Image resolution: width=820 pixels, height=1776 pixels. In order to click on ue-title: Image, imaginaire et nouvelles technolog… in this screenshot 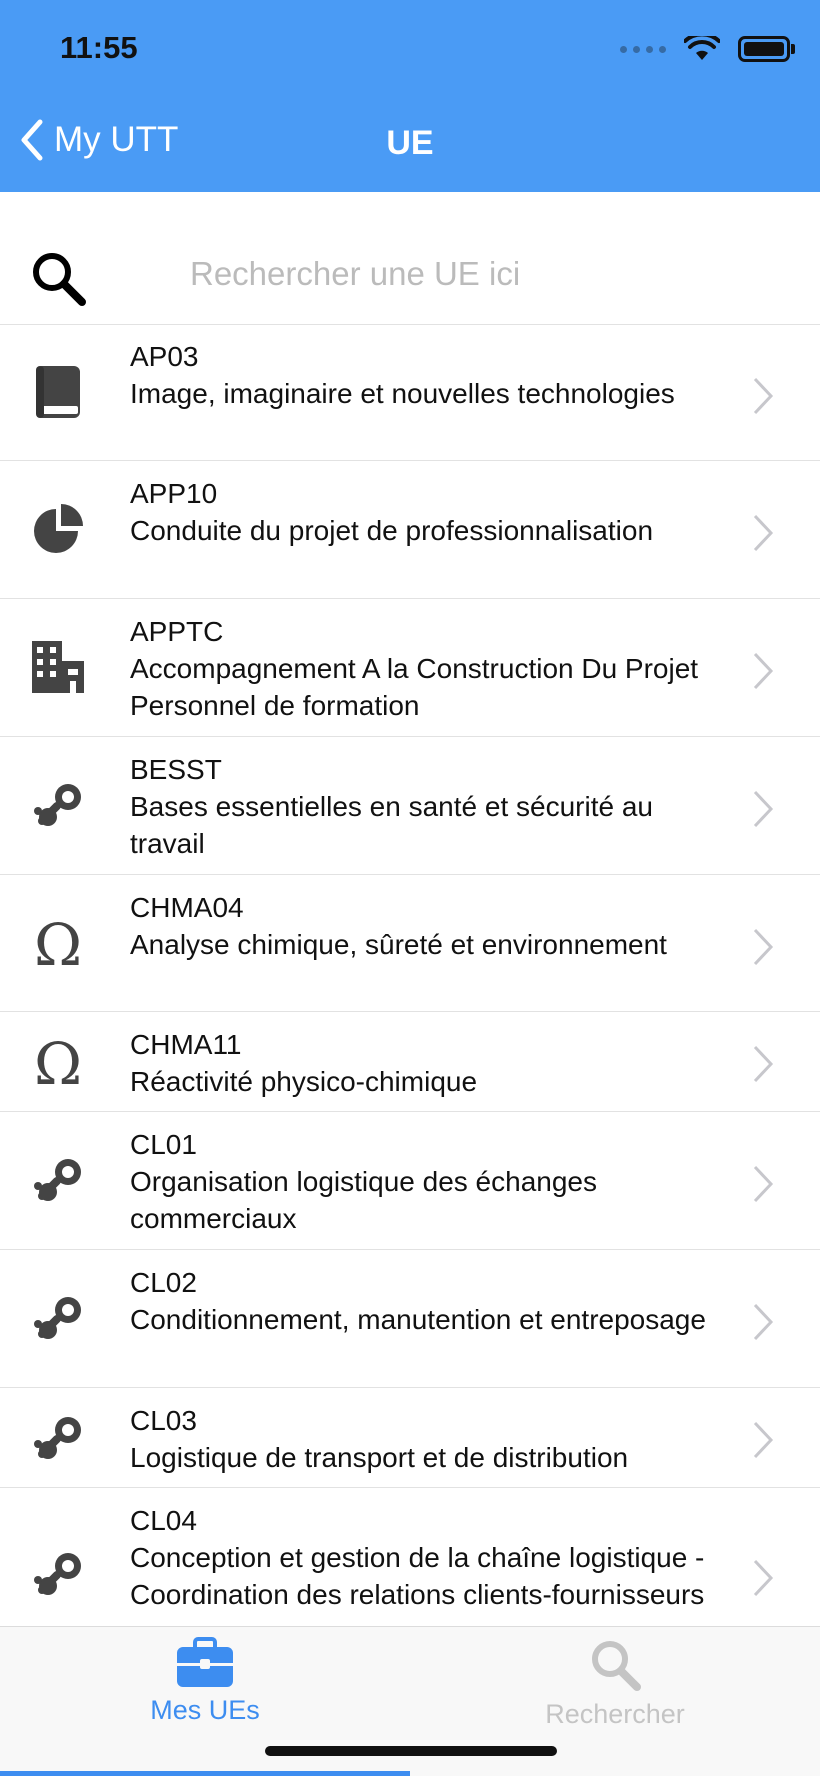, I will do `click(402, 393)`.